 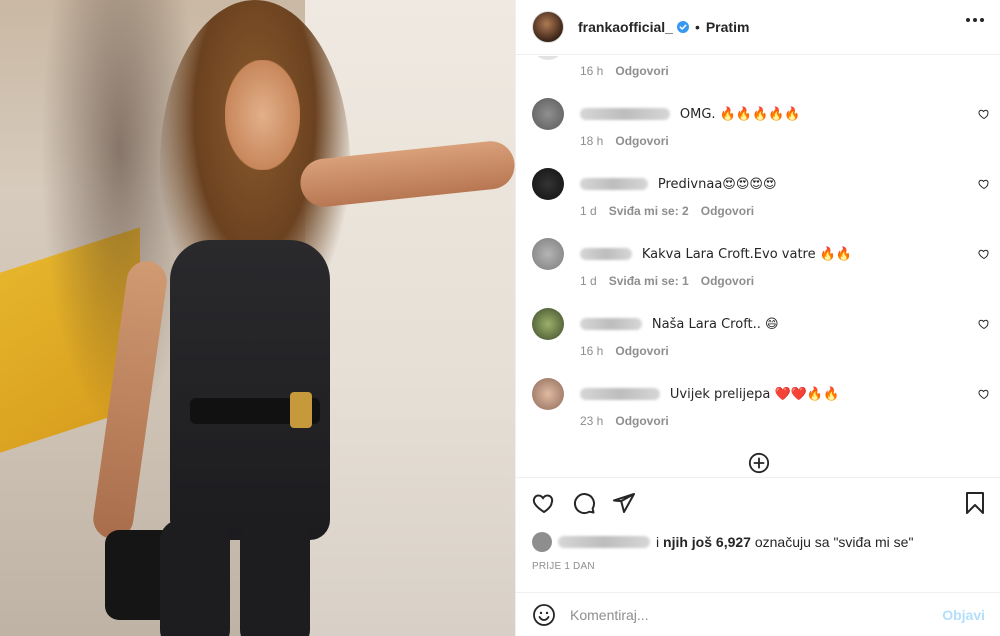 I want to click on author-username: frankaofficial_, so click(x=625, y=27).